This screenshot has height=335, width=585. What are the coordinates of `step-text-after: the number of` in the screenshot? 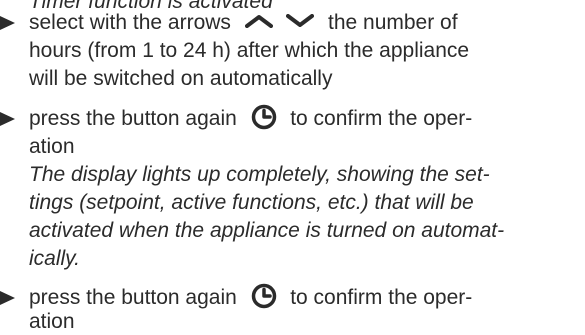 It's located at (392, 22).